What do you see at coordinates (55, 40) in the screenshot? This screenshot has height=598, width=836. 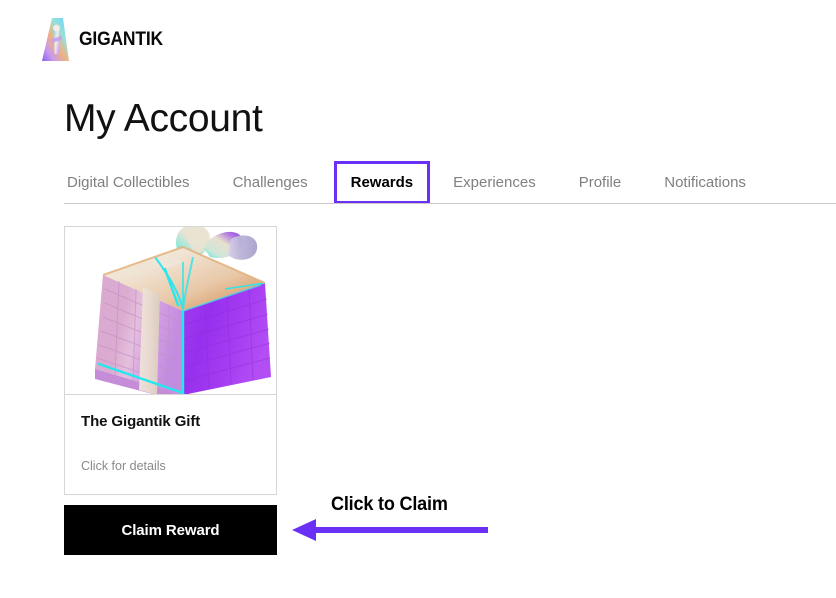 I see `gigantik-logo-icon` at bounding box center [55, 40].